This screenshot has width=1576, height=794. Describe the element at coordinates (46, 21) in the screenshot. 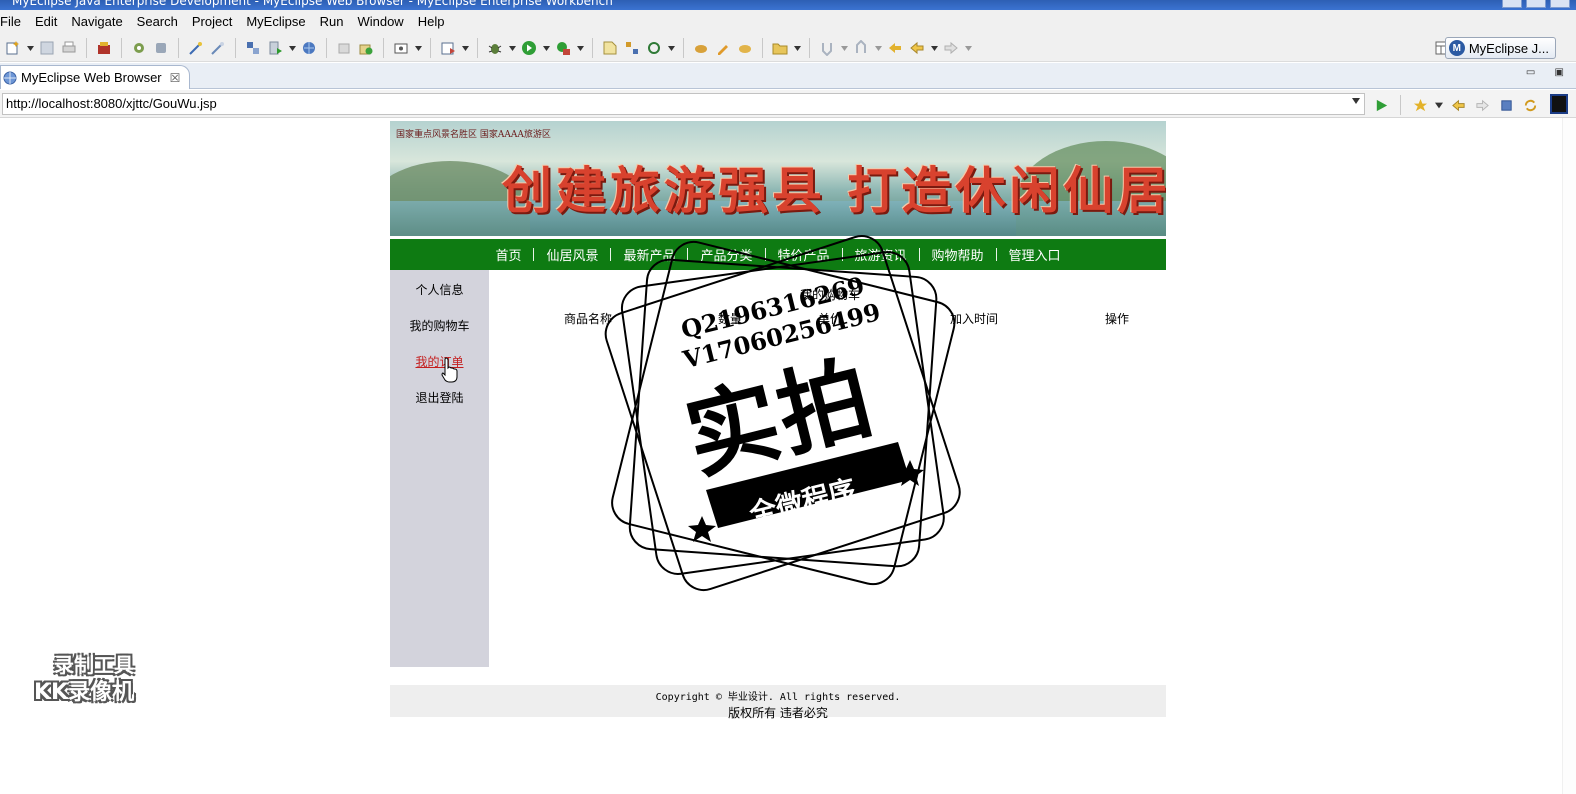

I see `menu-edit: Edit` at that location.